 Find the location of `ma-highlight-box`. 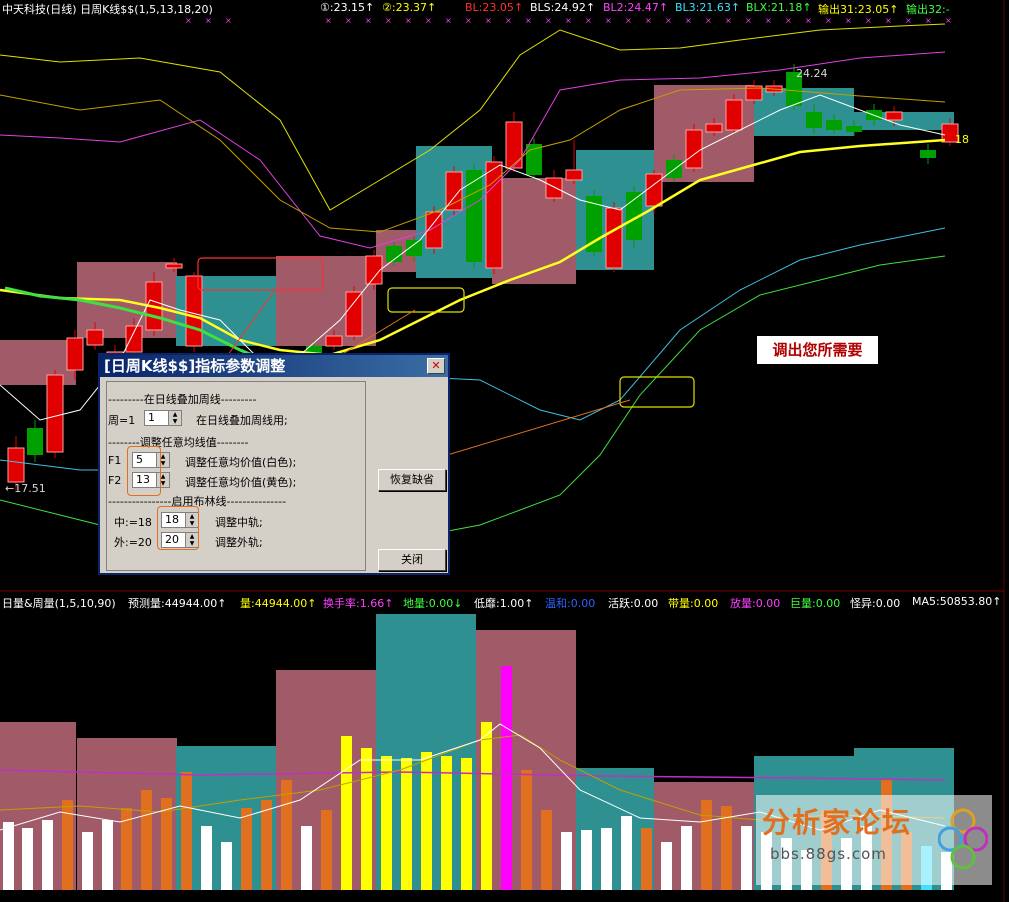

ma-highlight-box is located at coordinates (144, 471).